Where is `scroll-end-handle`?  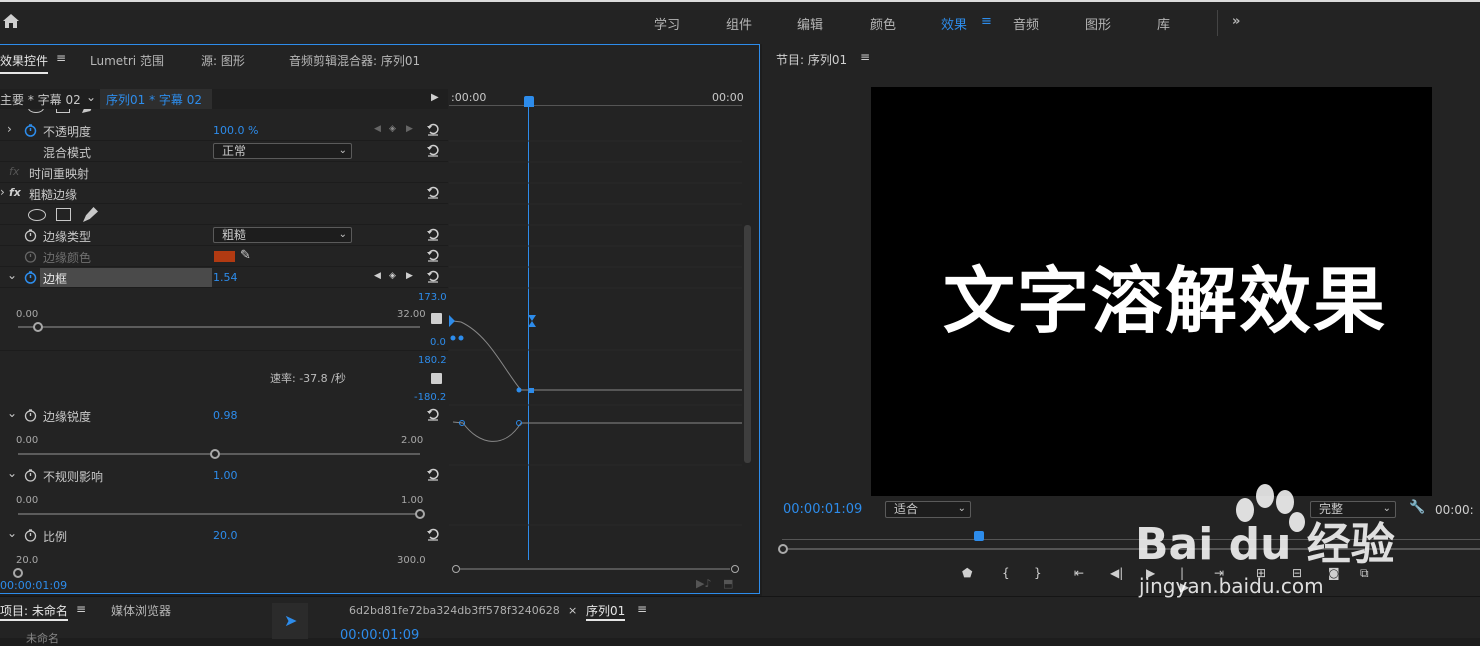
scroll-end-handle is located at coordinates (735, 569).